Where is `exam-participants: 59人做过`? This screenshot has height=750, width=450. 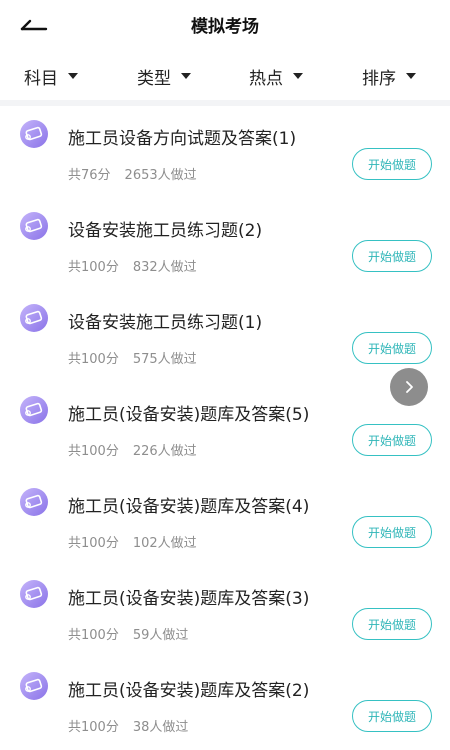 exam-participants: 59人做过 is located at coordinates (160, 635).